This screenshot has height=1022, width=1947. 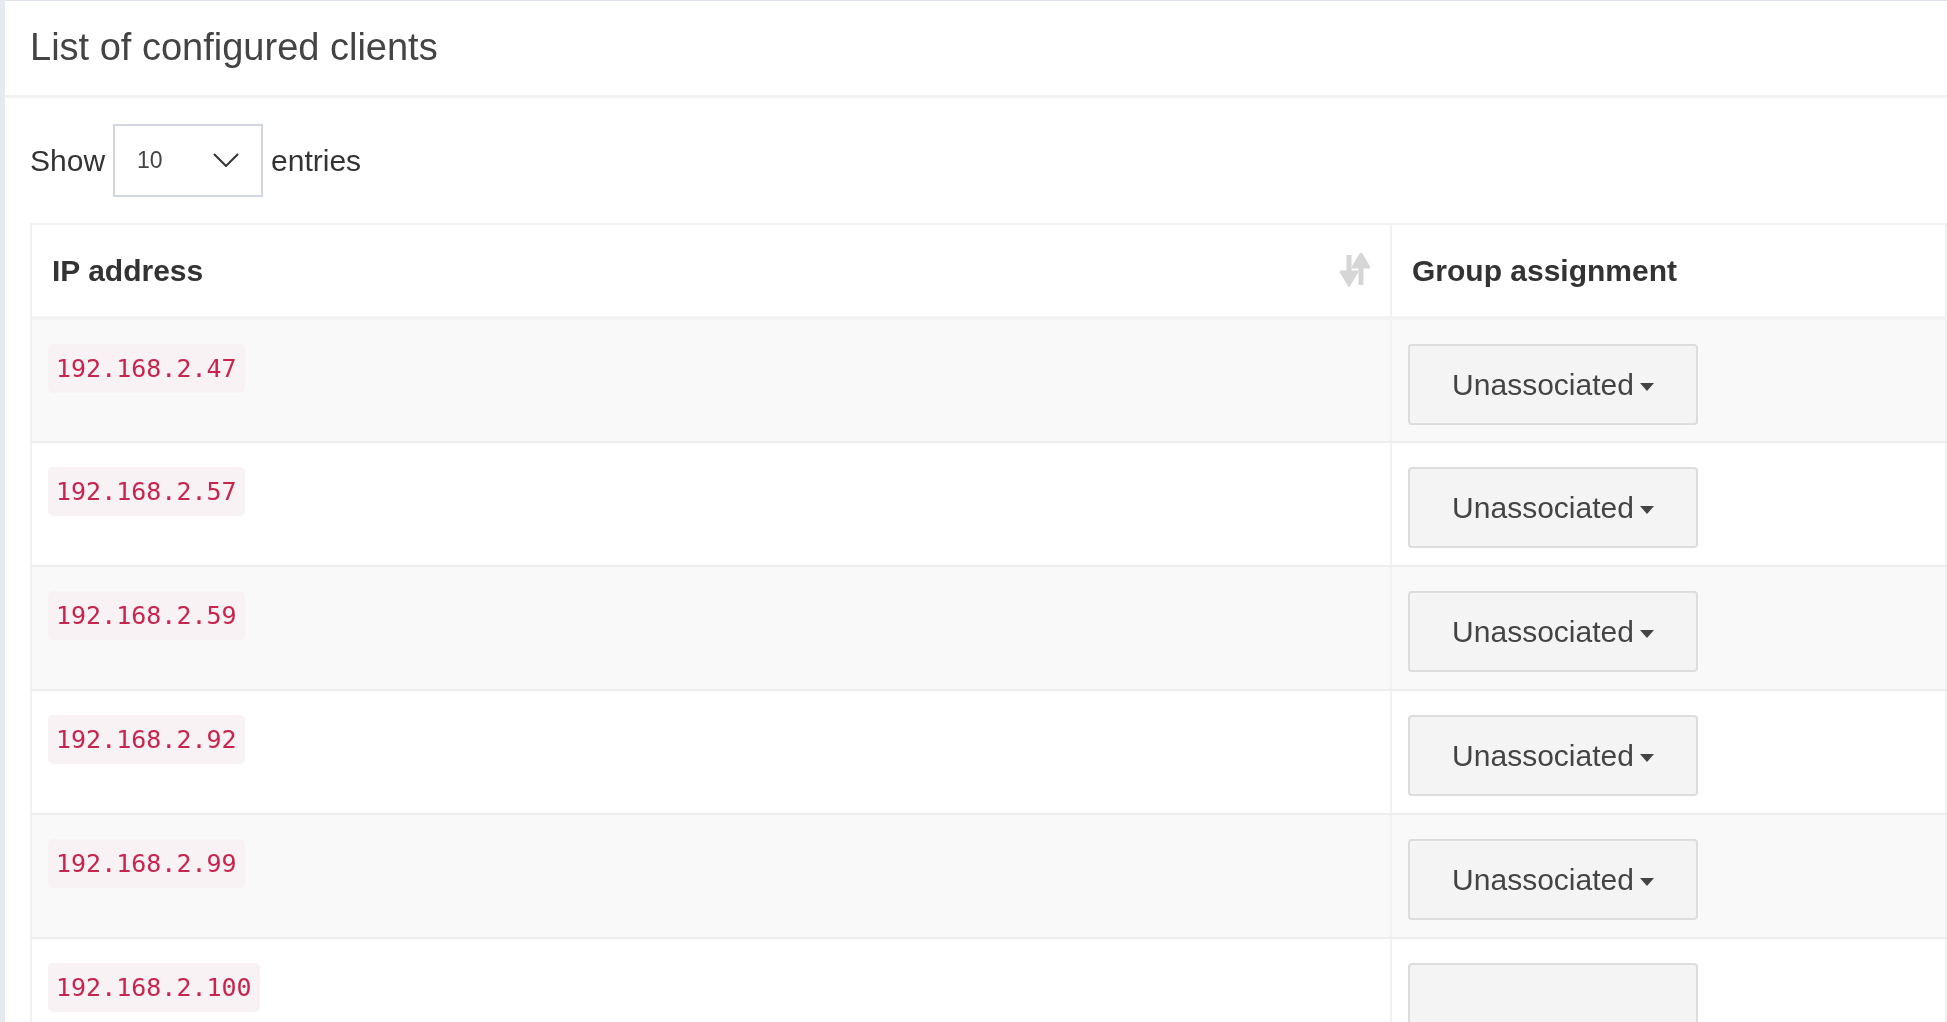 I want to click on show-label: Show, so click(x=68, y=160).